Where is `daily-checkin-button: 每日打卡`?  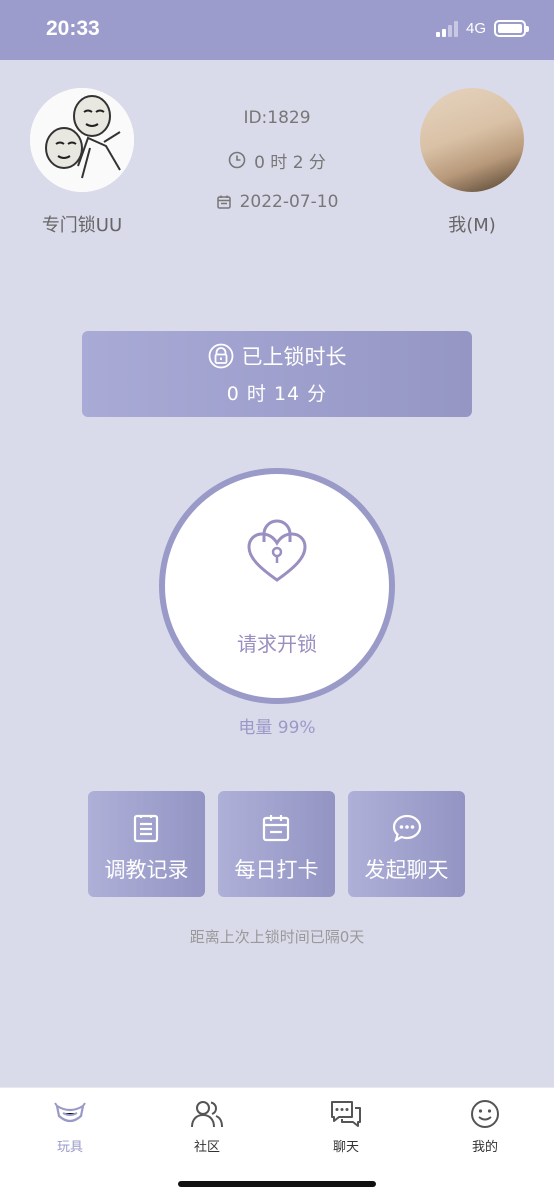 daily-checkin-button: 每日打卡 is located at coordinates (276, 844).